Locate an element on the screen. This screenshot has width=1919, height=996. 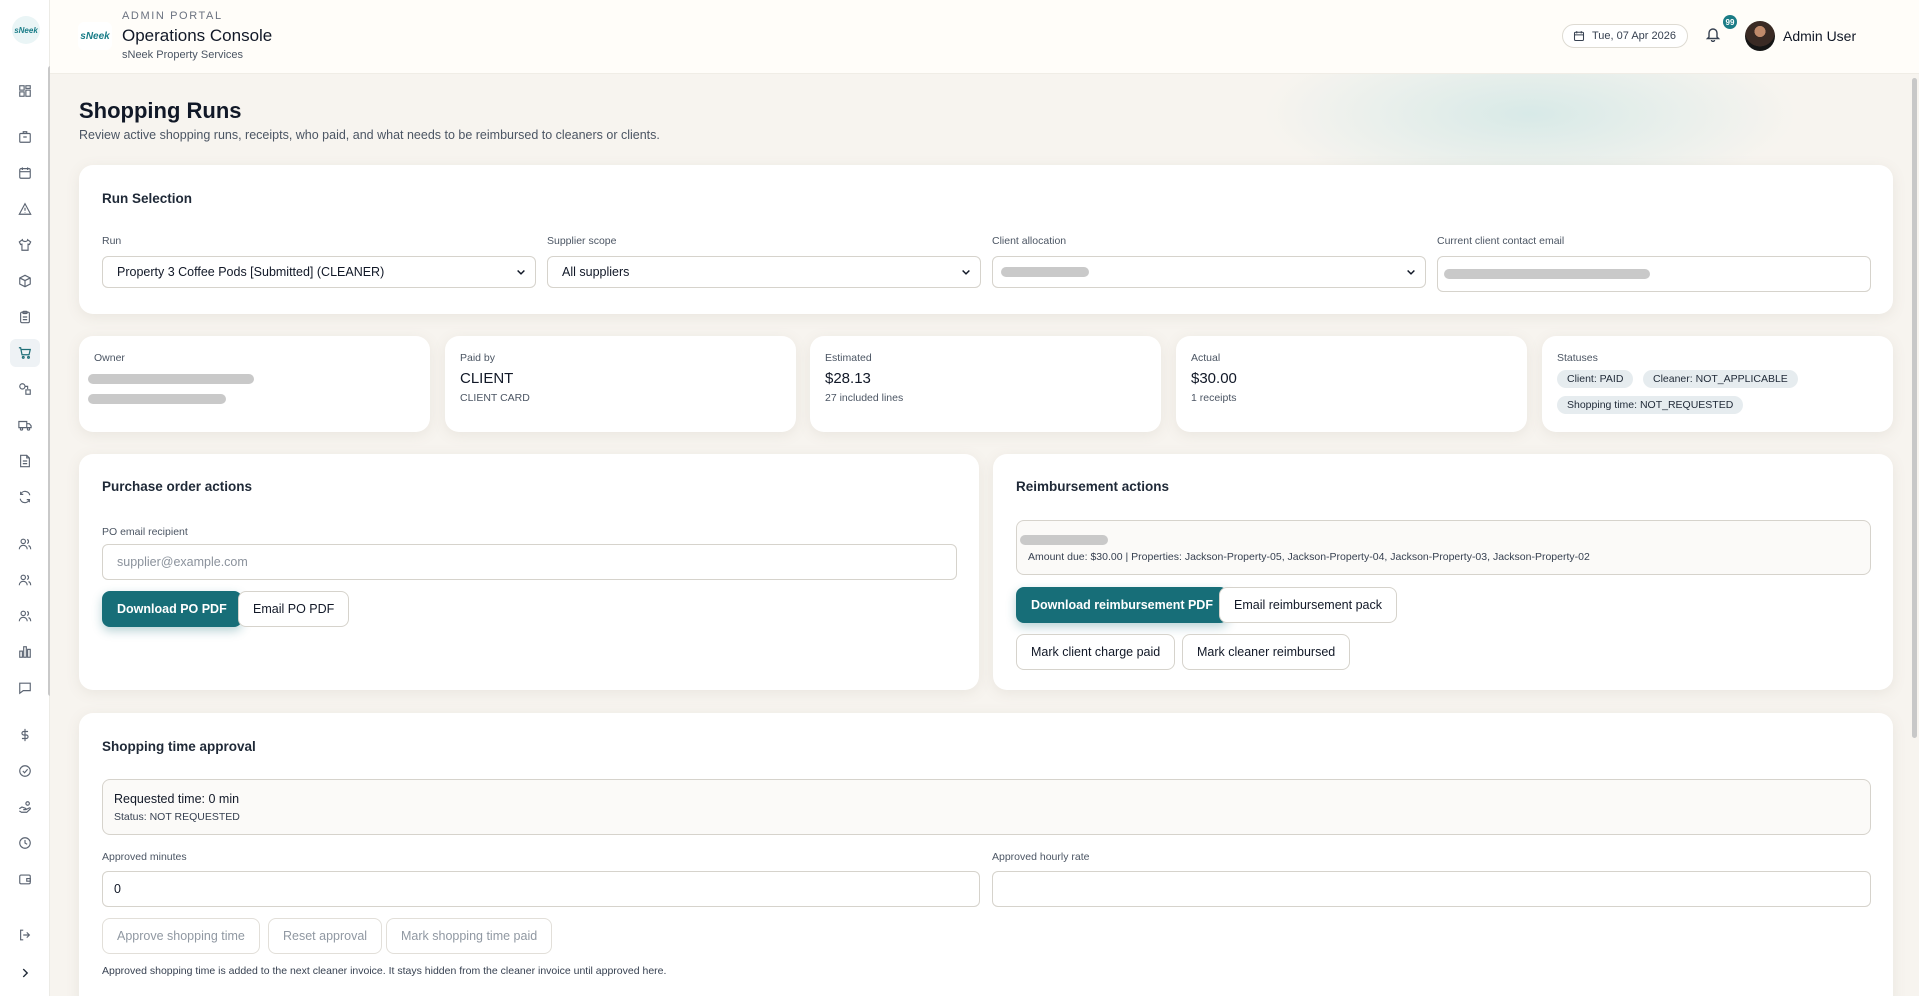
actual-value: $30.00 is located at coordinates (1214, 378).